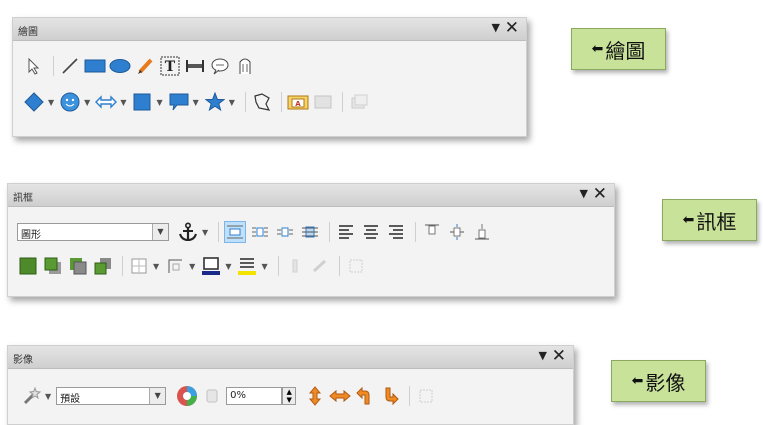  Describe the element at coordinates (432, 232) in the screenshot. I see `align-top-icon` at that location.